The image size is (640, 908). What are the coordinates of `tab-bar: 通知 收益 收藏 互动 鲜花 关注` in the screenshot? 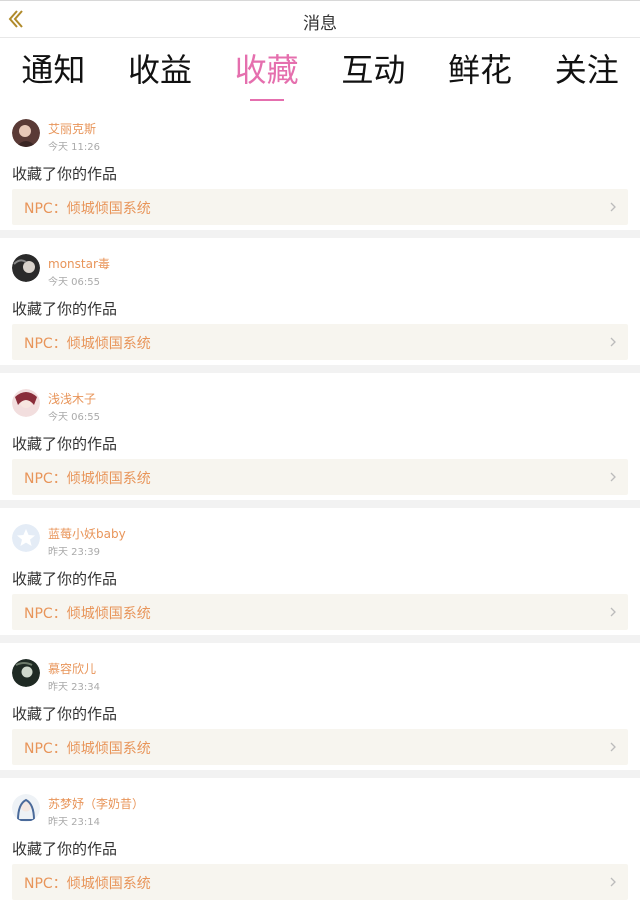 It's located at (320, 70).